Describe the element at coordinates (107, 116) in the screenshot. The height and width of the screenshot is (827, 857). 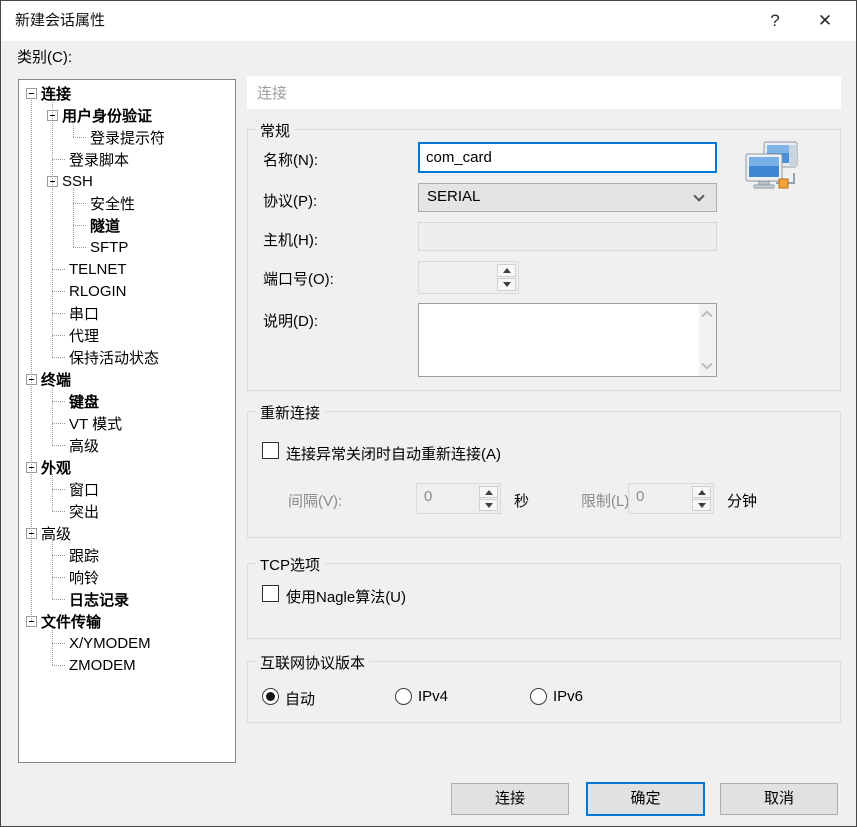
I see `tree-item-label: 用户身份验证` at that location.